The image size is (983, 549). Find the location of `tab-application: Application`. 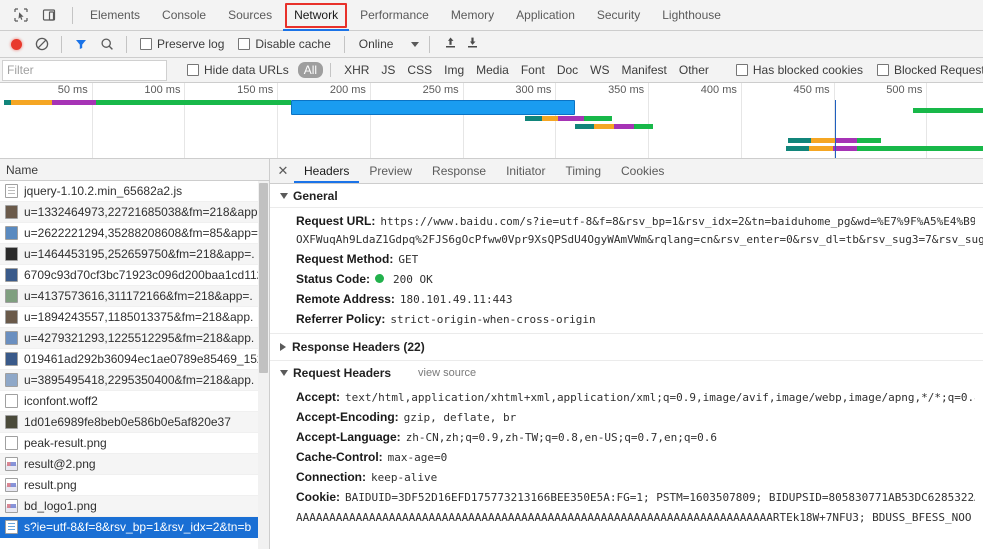

tab-application: Application is located at coordinates (545, 15).